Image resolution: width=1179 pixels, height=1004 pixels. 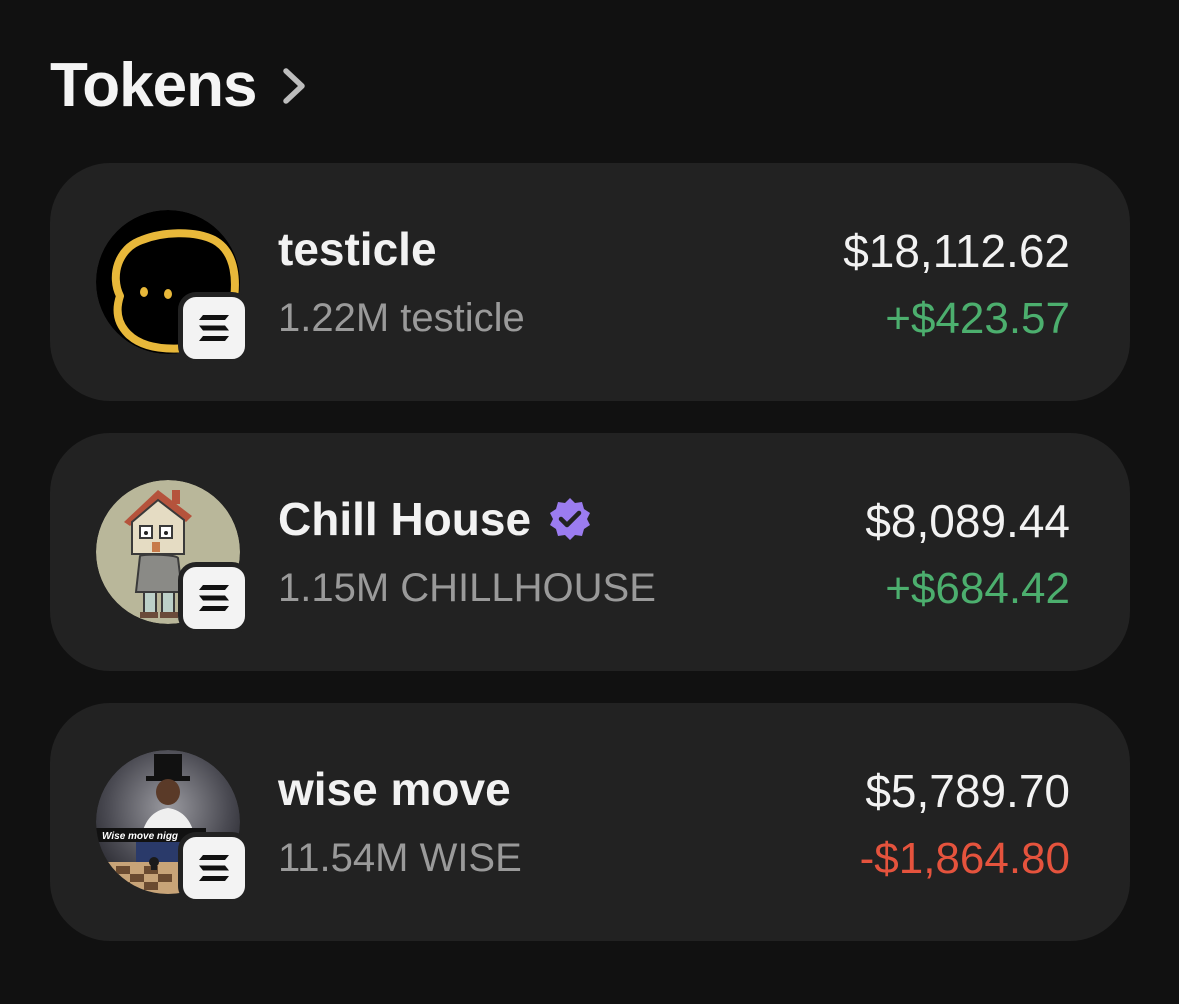 What do you see at coordinates (401, 318) in the screenshot?
I see `token-balance: 1.22M testicle` at bounding box center [401, 318].